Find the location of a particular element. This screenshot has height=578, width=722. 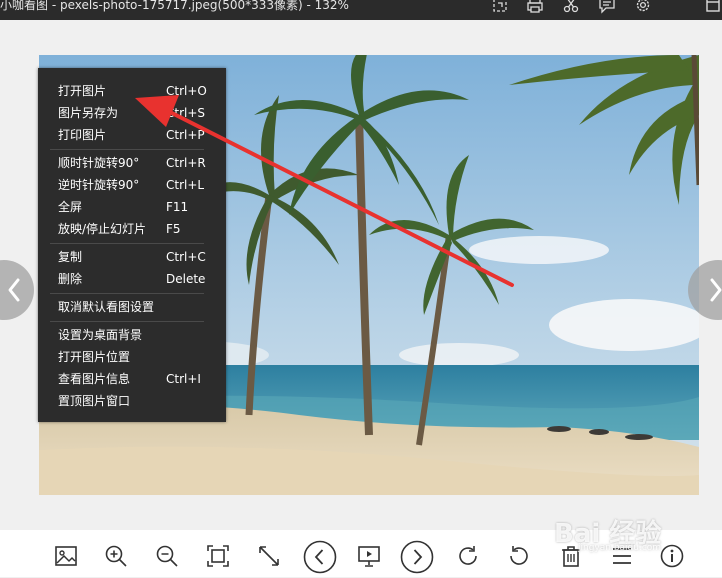

menu-item: 顺时针旋转90° Ctrl+R is located at coordinates (132, 163).